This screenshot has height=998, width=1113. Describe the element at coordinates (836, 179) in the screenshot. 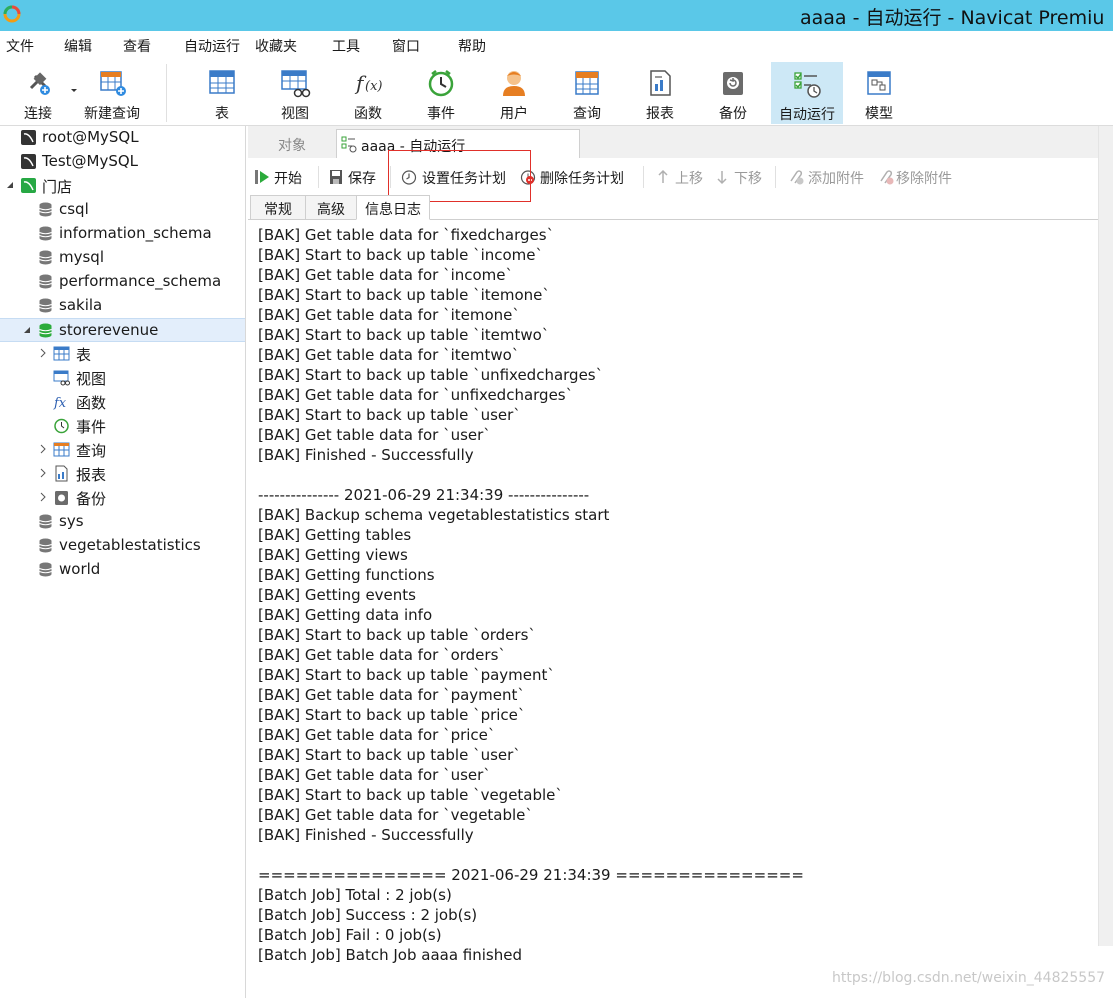

I see `add-attachment-label: 添加附件` at that location.